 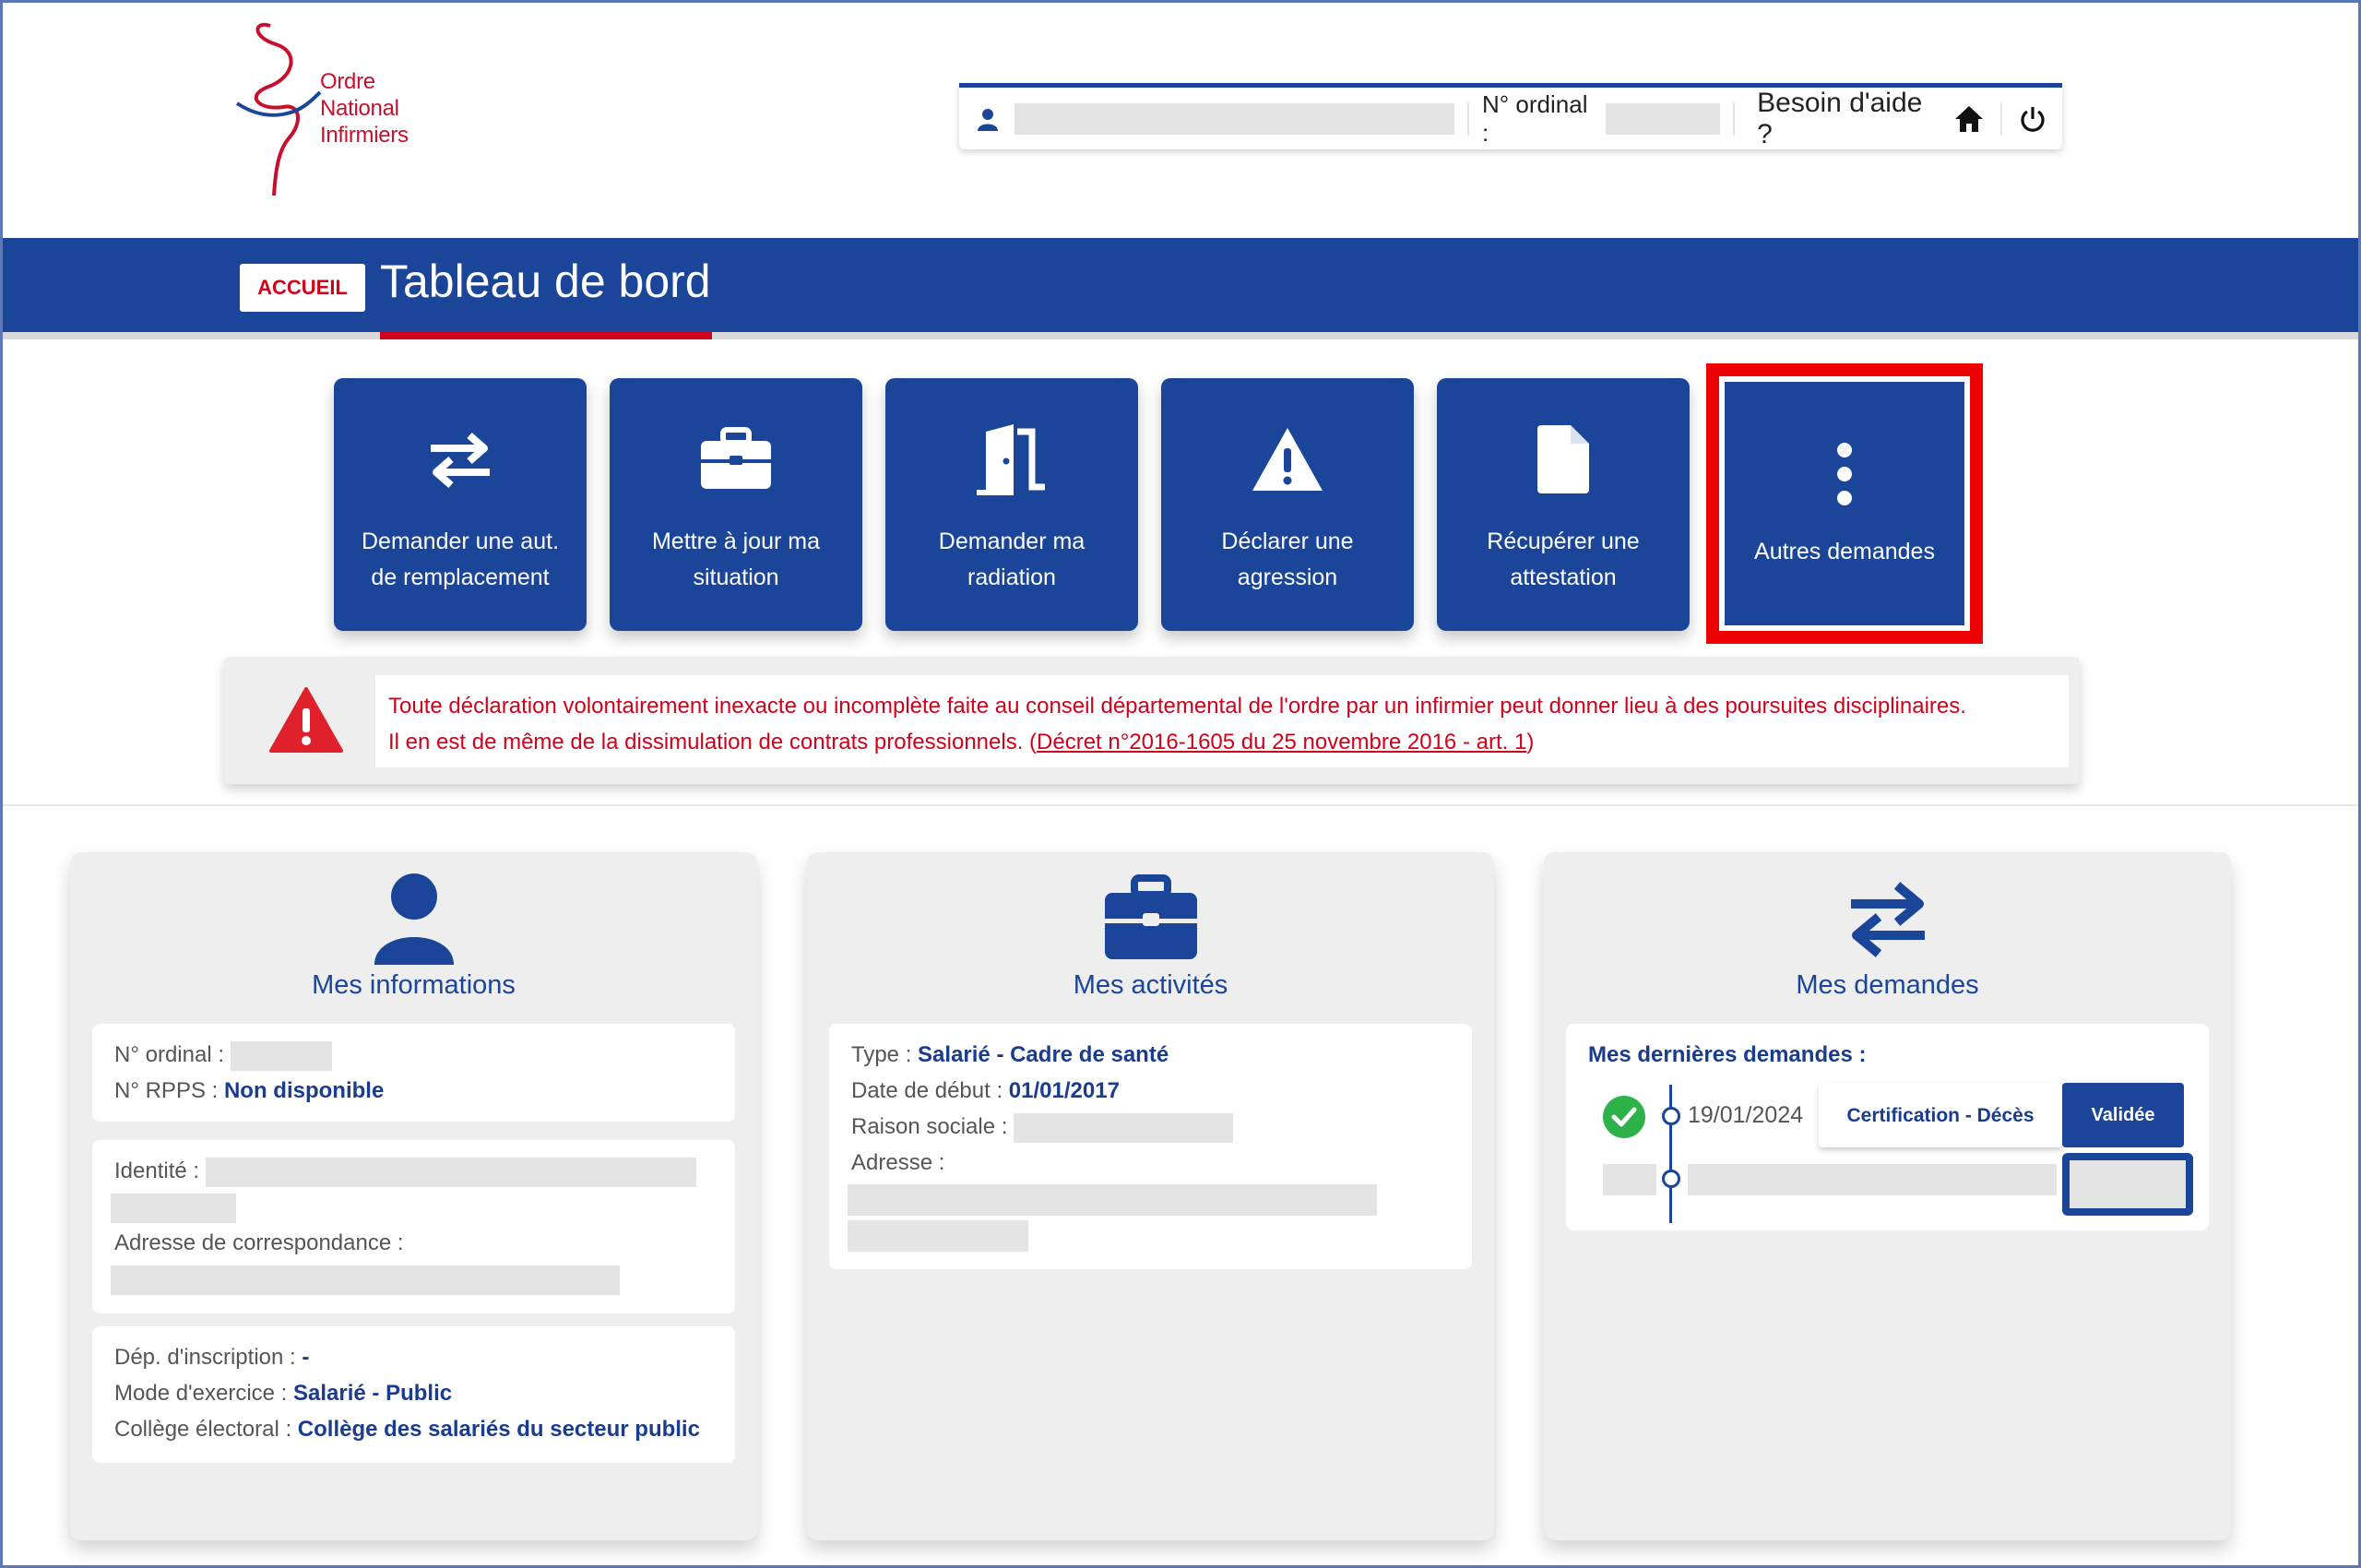 What do you see at coordinates (736, 504) in the screenshot?
I see `tile-mettre-a-jour-situation: Mettre à jour ma situation` at bounding box center [736, 504].